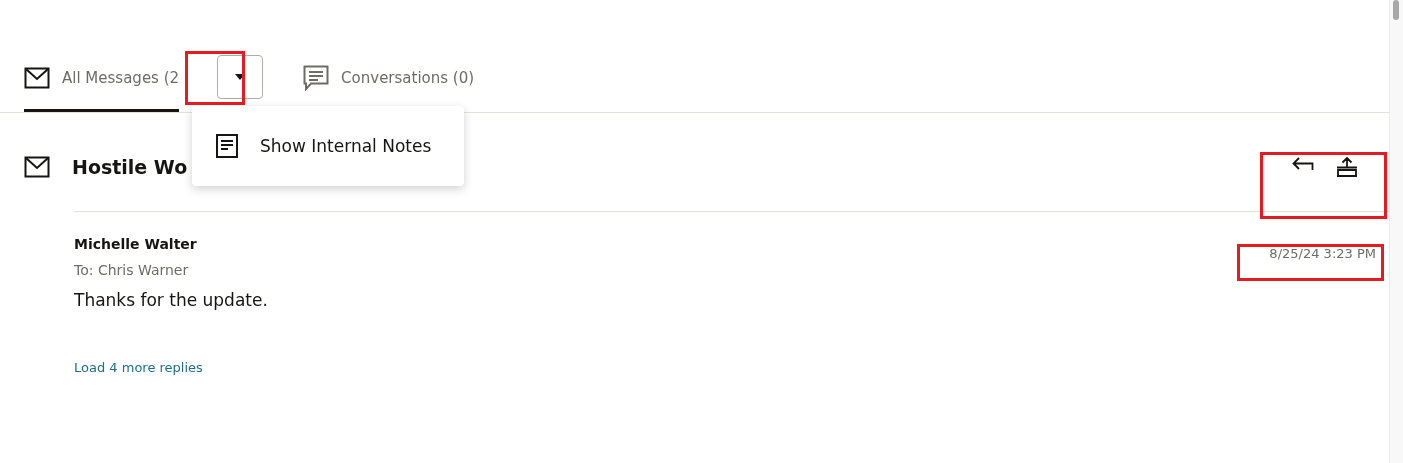  Describe the element at coordinates (215, 78) in the screenshot. I see `highlight-box` at that location.